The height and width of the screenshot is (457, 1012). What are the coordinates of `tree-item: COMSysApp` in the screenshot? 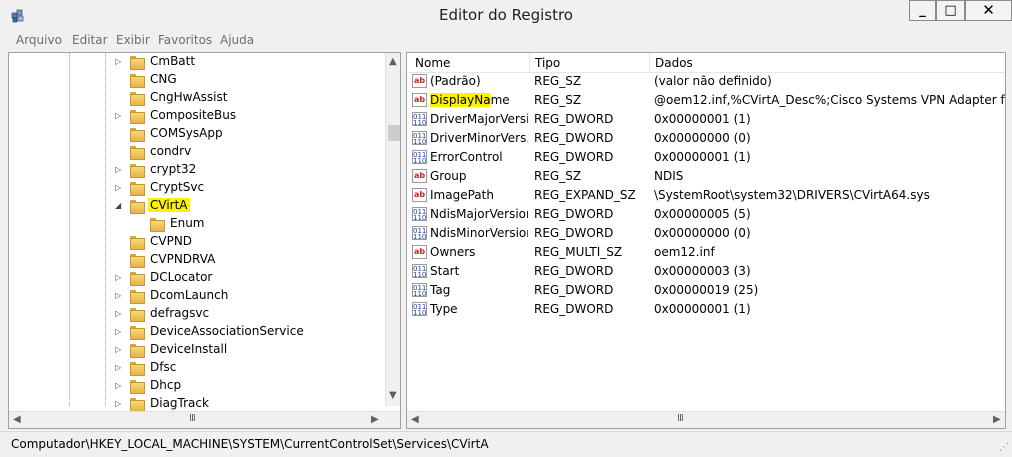 It's located at (196, 134).